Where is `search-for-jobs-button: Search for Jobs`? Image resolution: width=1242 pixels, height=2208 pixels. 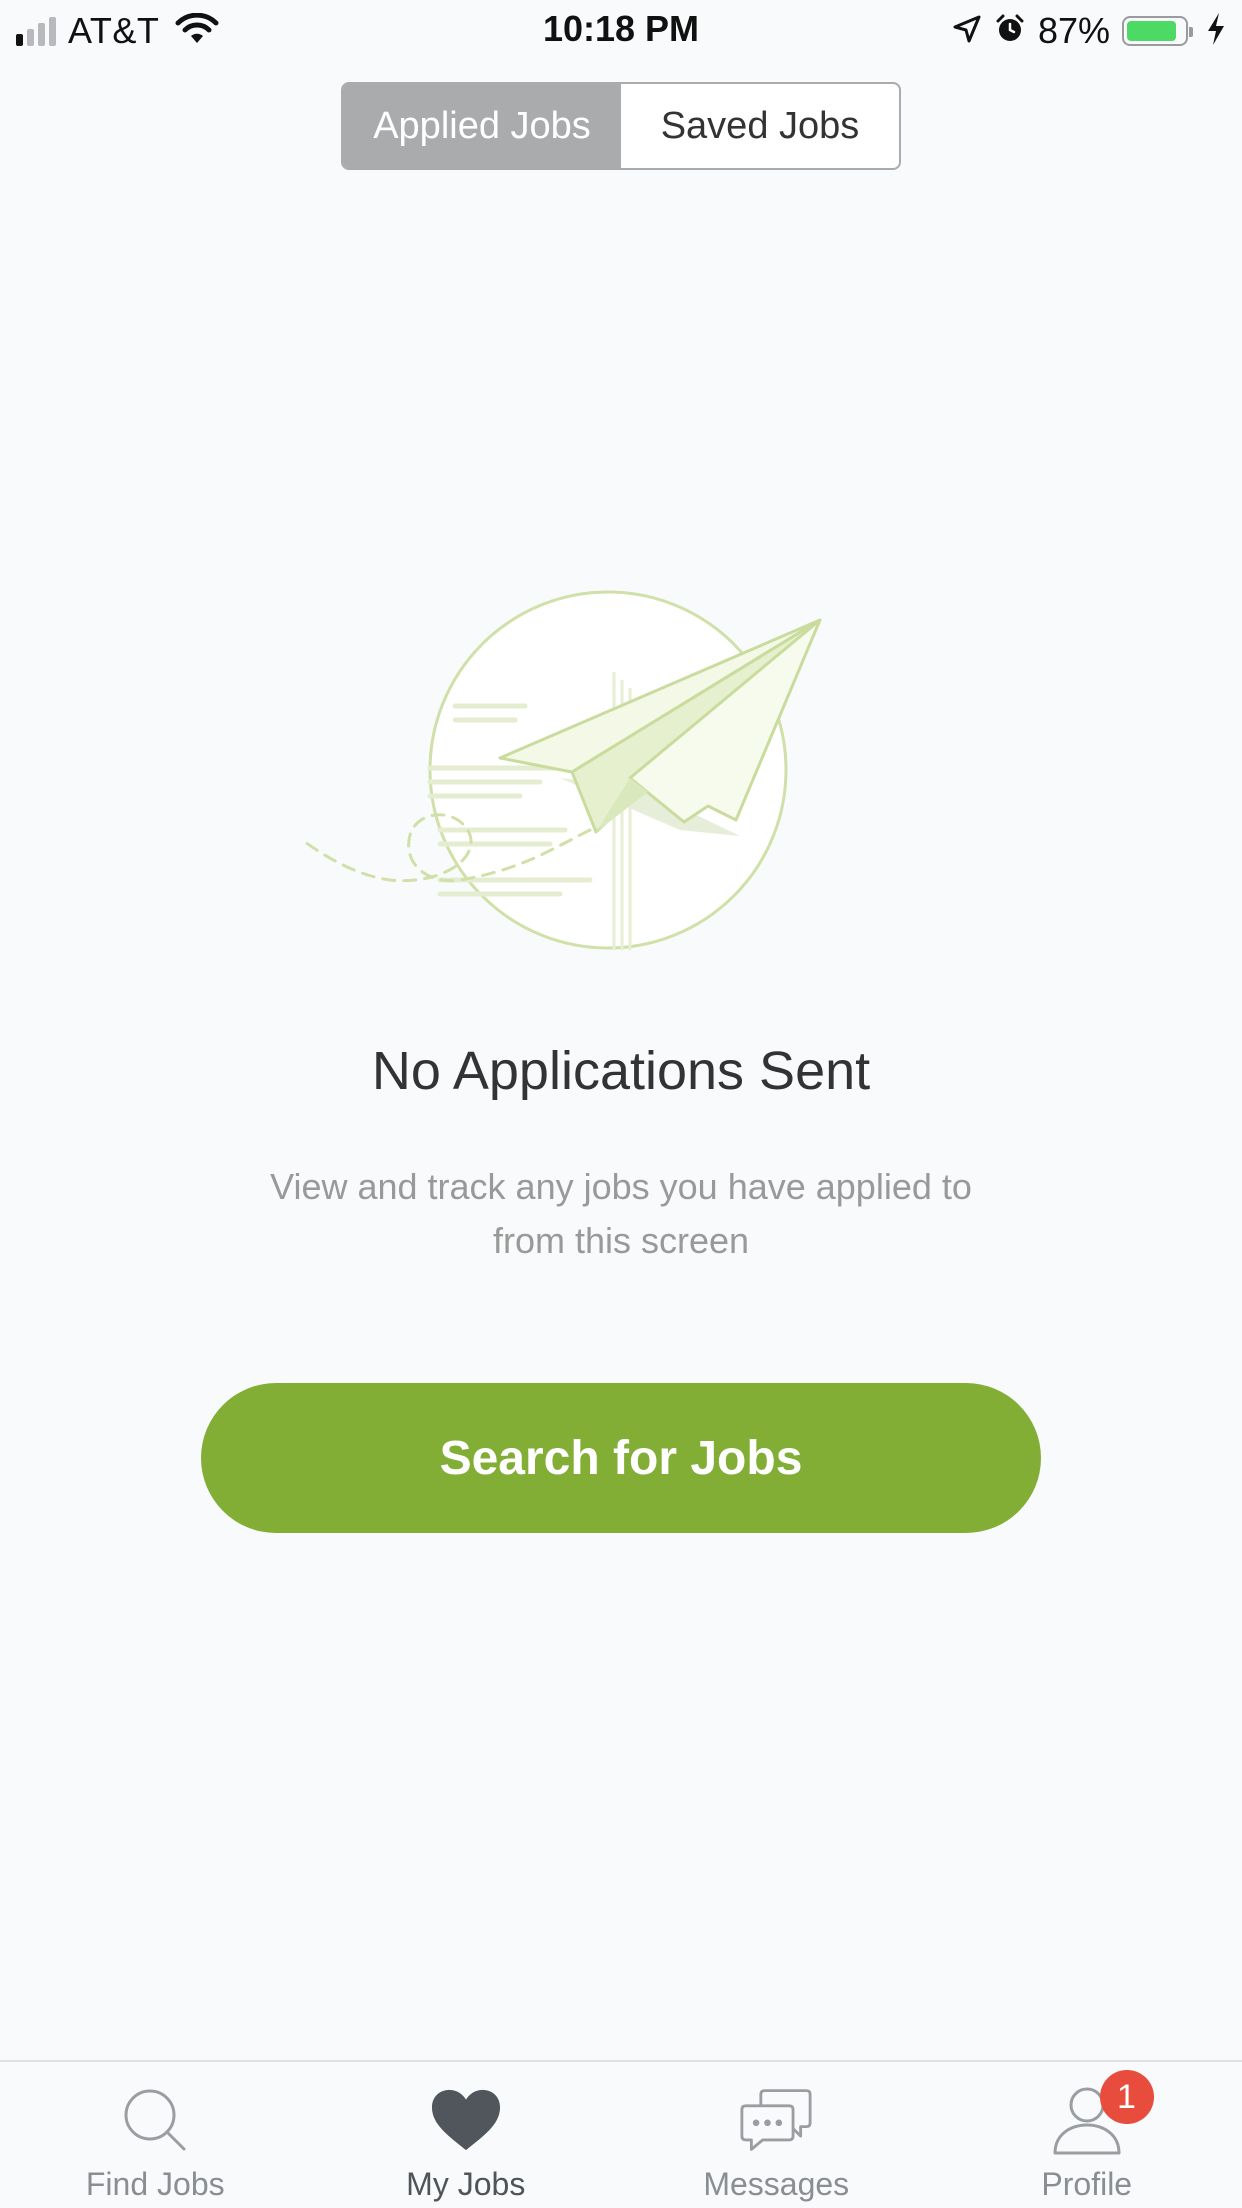 search-for-jobs-button: Search for Jobs is located at coordinates (621, 1458).